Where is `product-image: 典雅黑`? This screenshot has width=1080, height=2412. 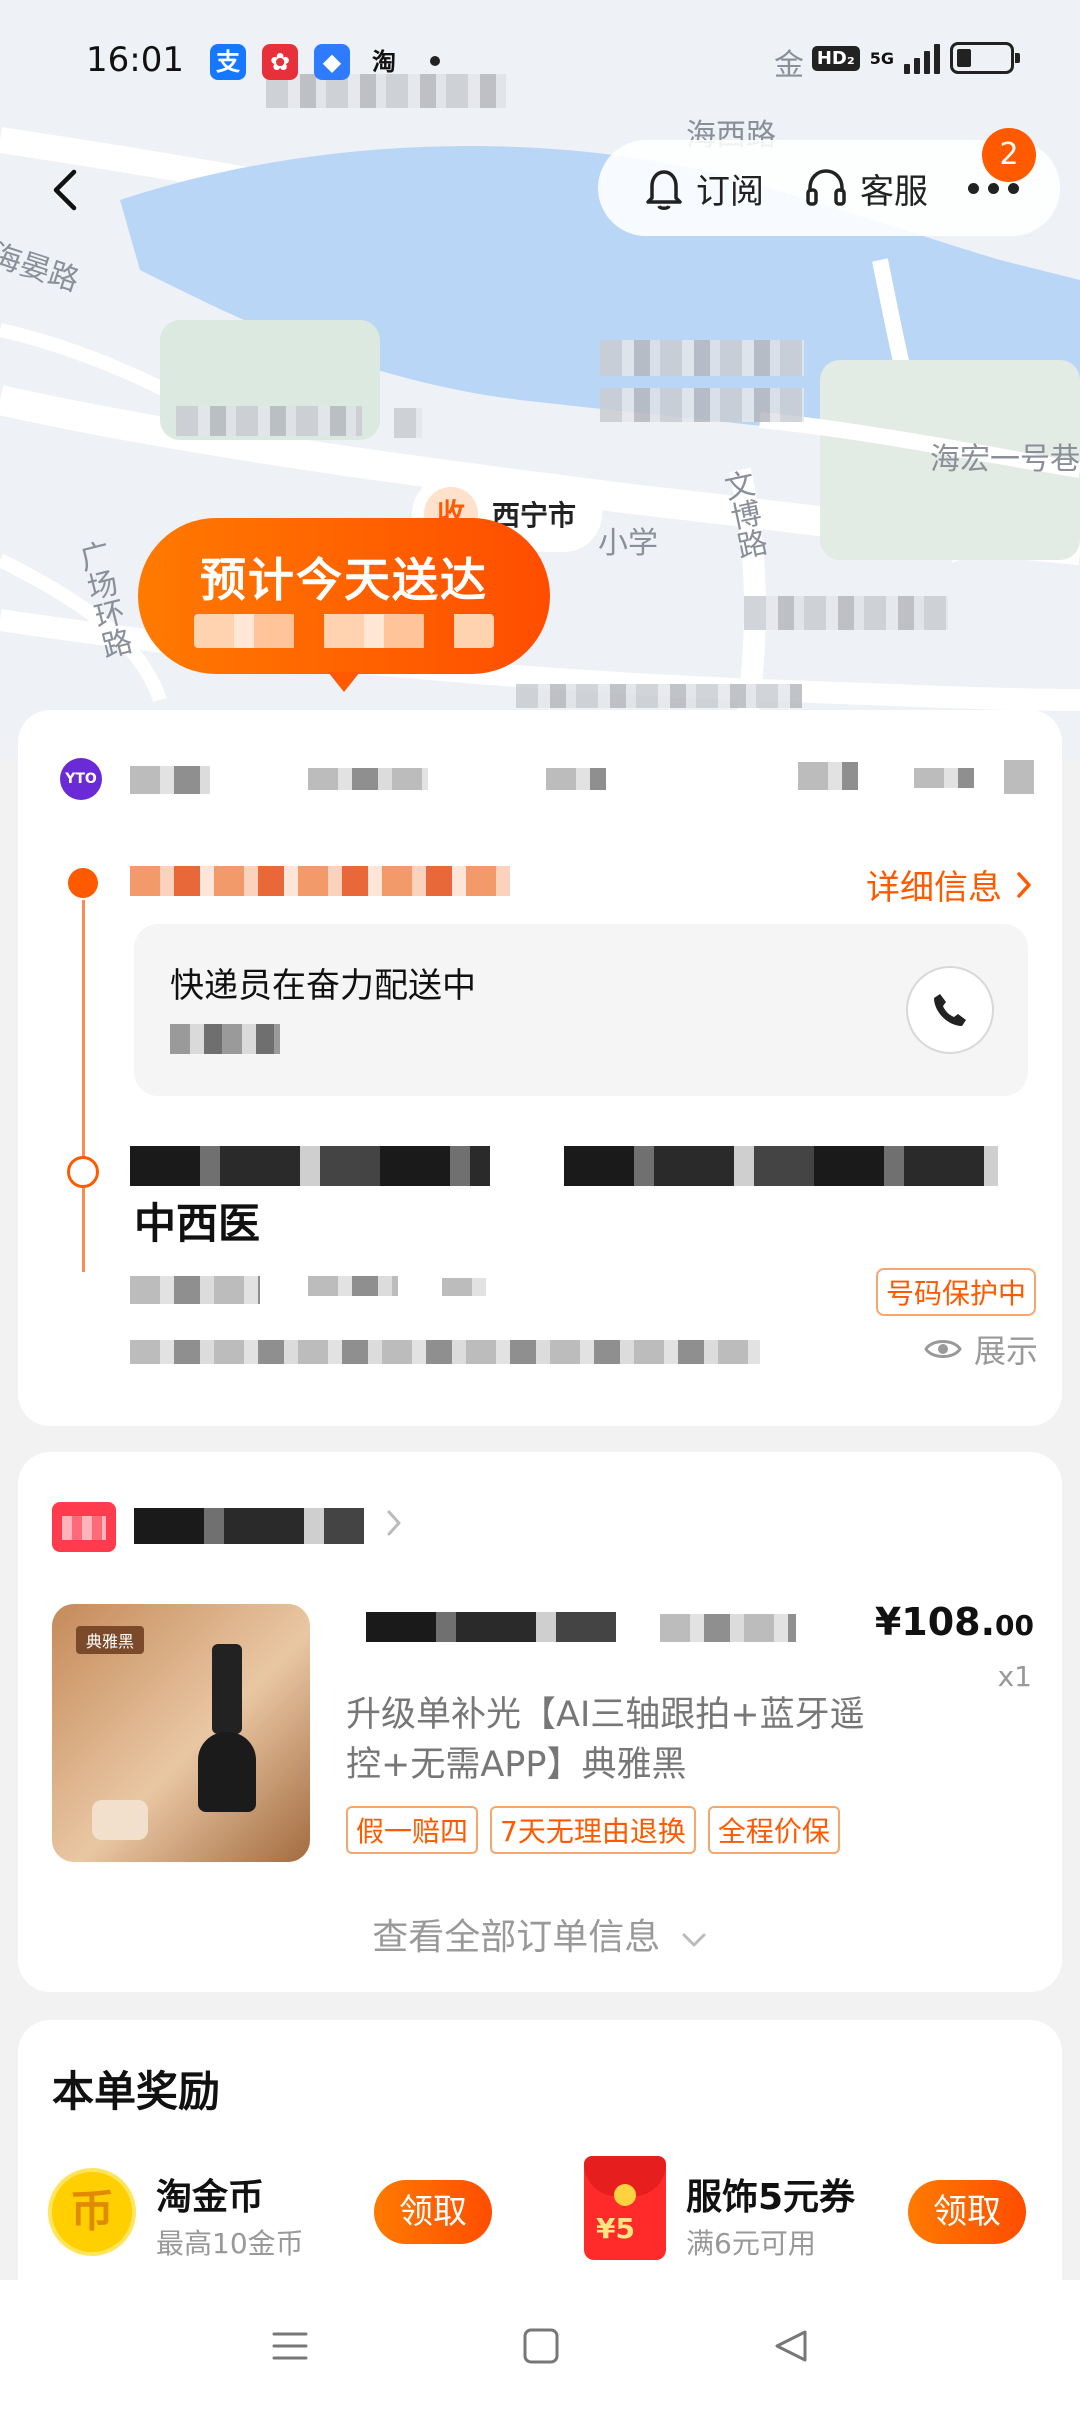
product-image: 典雅黑 is located at coordinates (181, 1733).